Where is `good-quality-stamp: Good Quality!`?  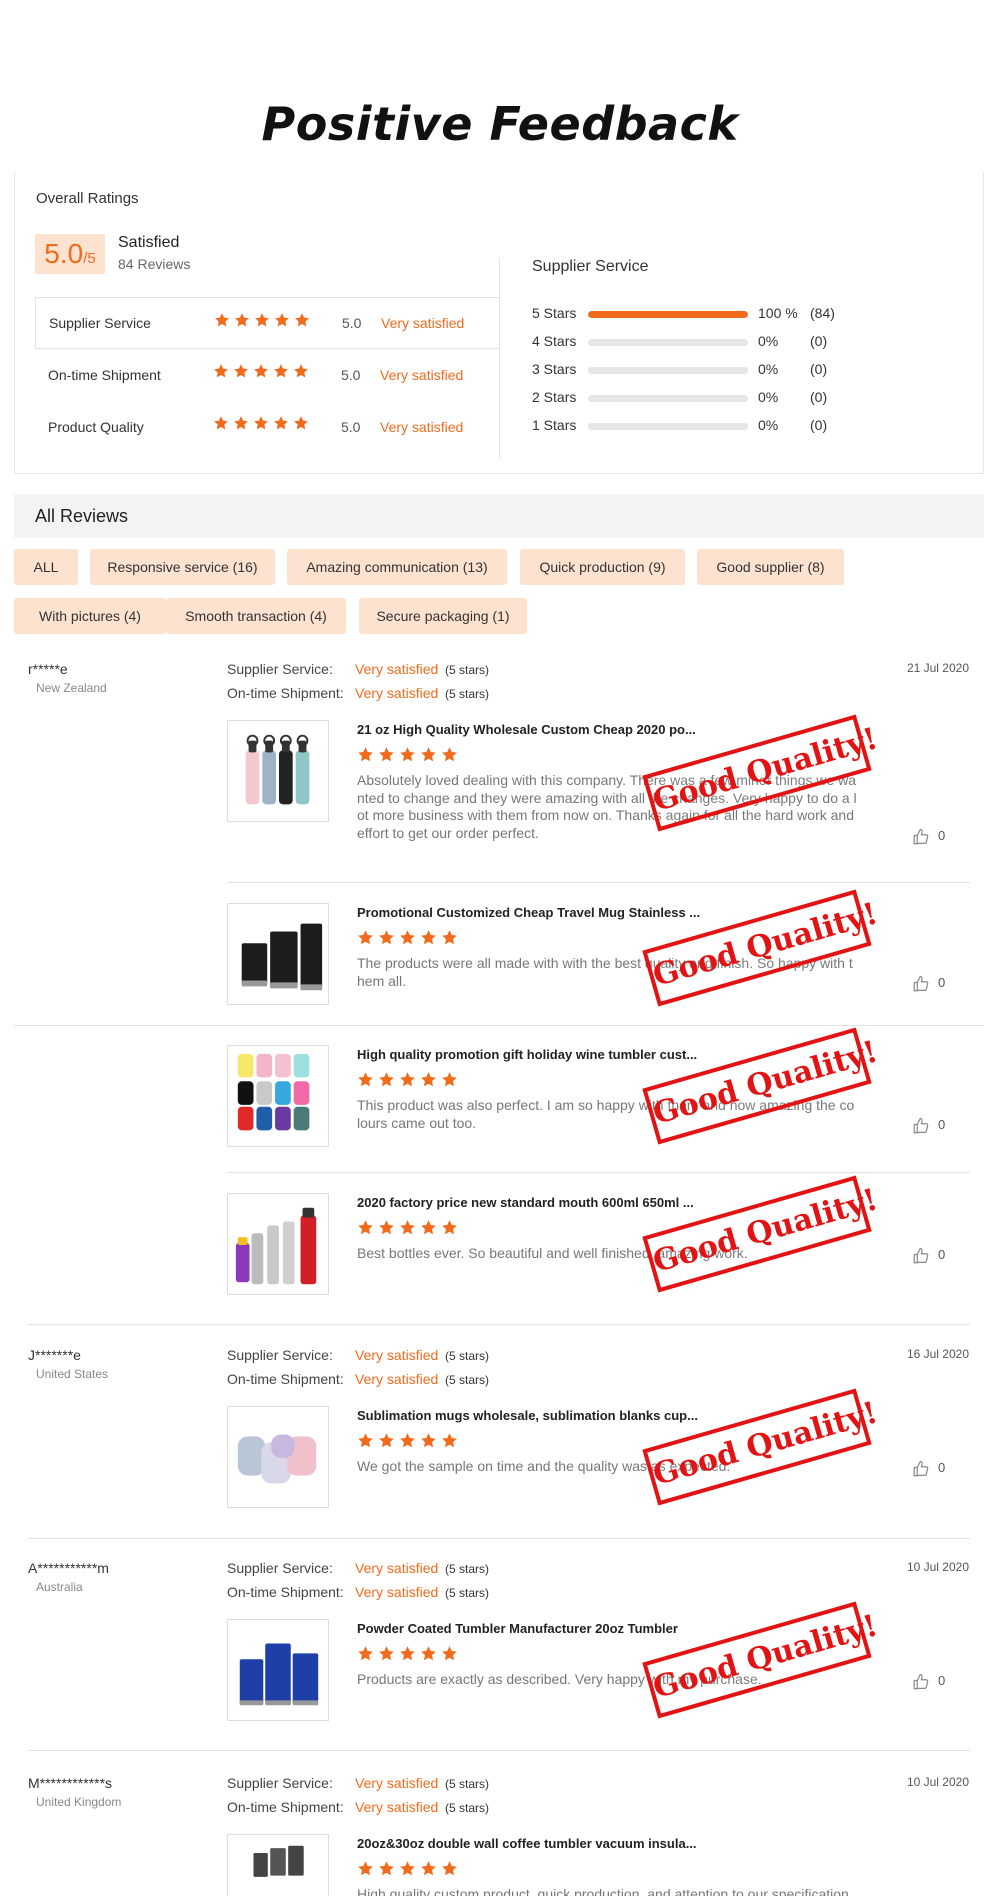
good-quality-stamp: Good Quality! is located at coordinates (762, 1234).